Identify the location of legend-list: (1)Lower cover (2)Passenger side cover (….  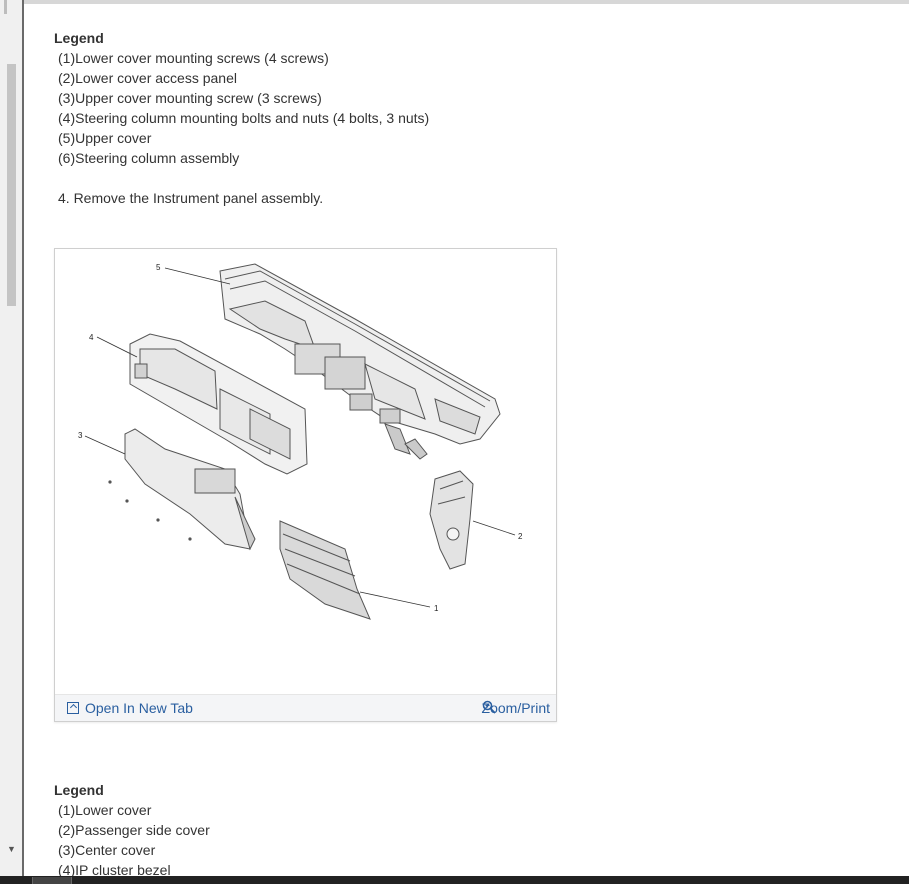
(454, 840).